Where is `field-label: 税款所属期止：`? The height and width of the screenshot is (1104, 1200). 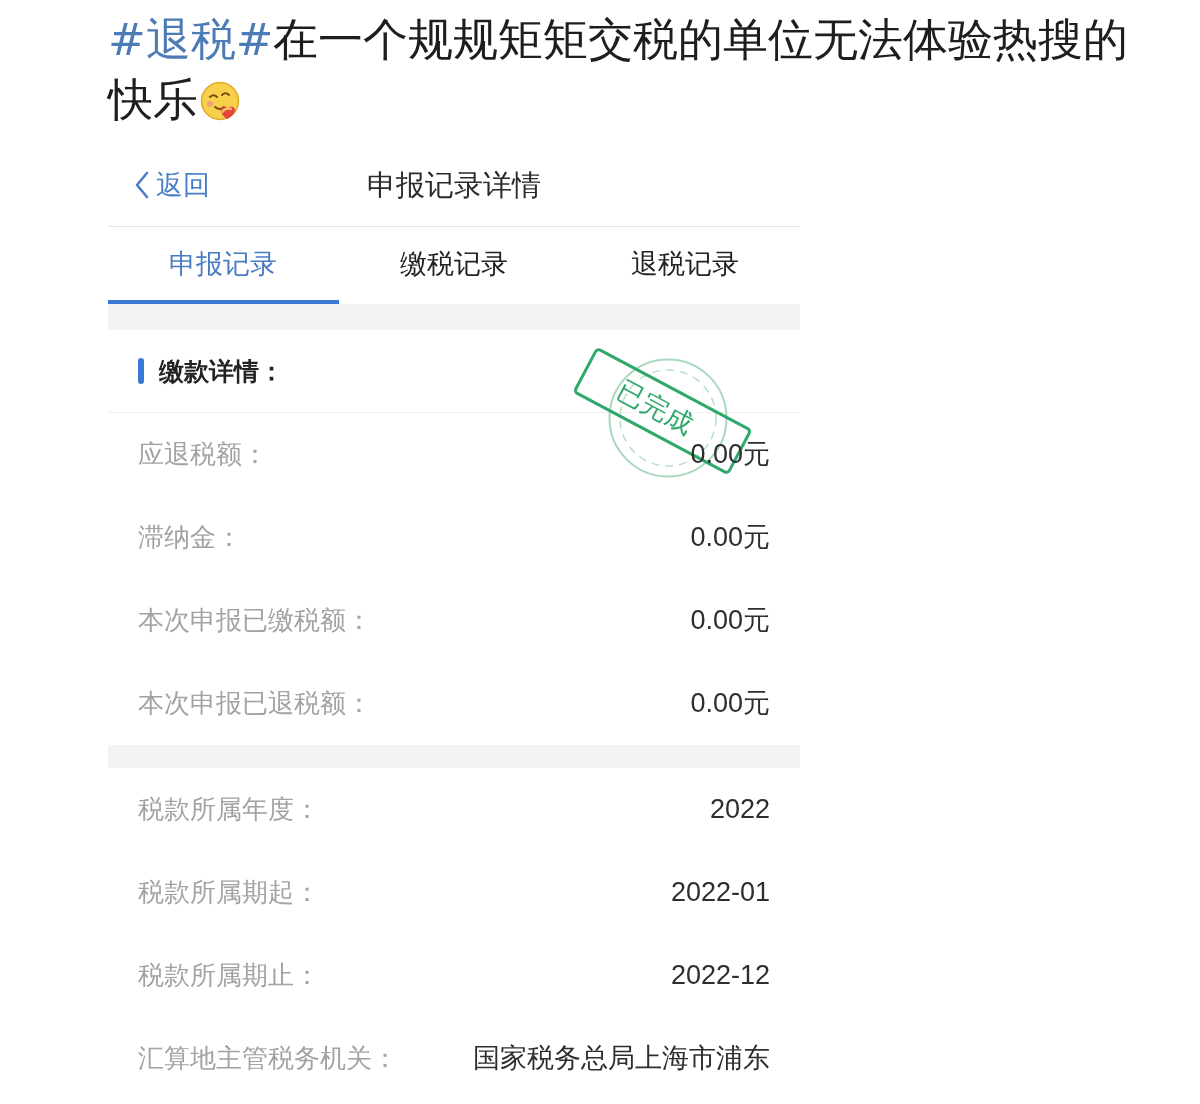 field-label: 税款所属期止： is located at coordinates (229, 975).